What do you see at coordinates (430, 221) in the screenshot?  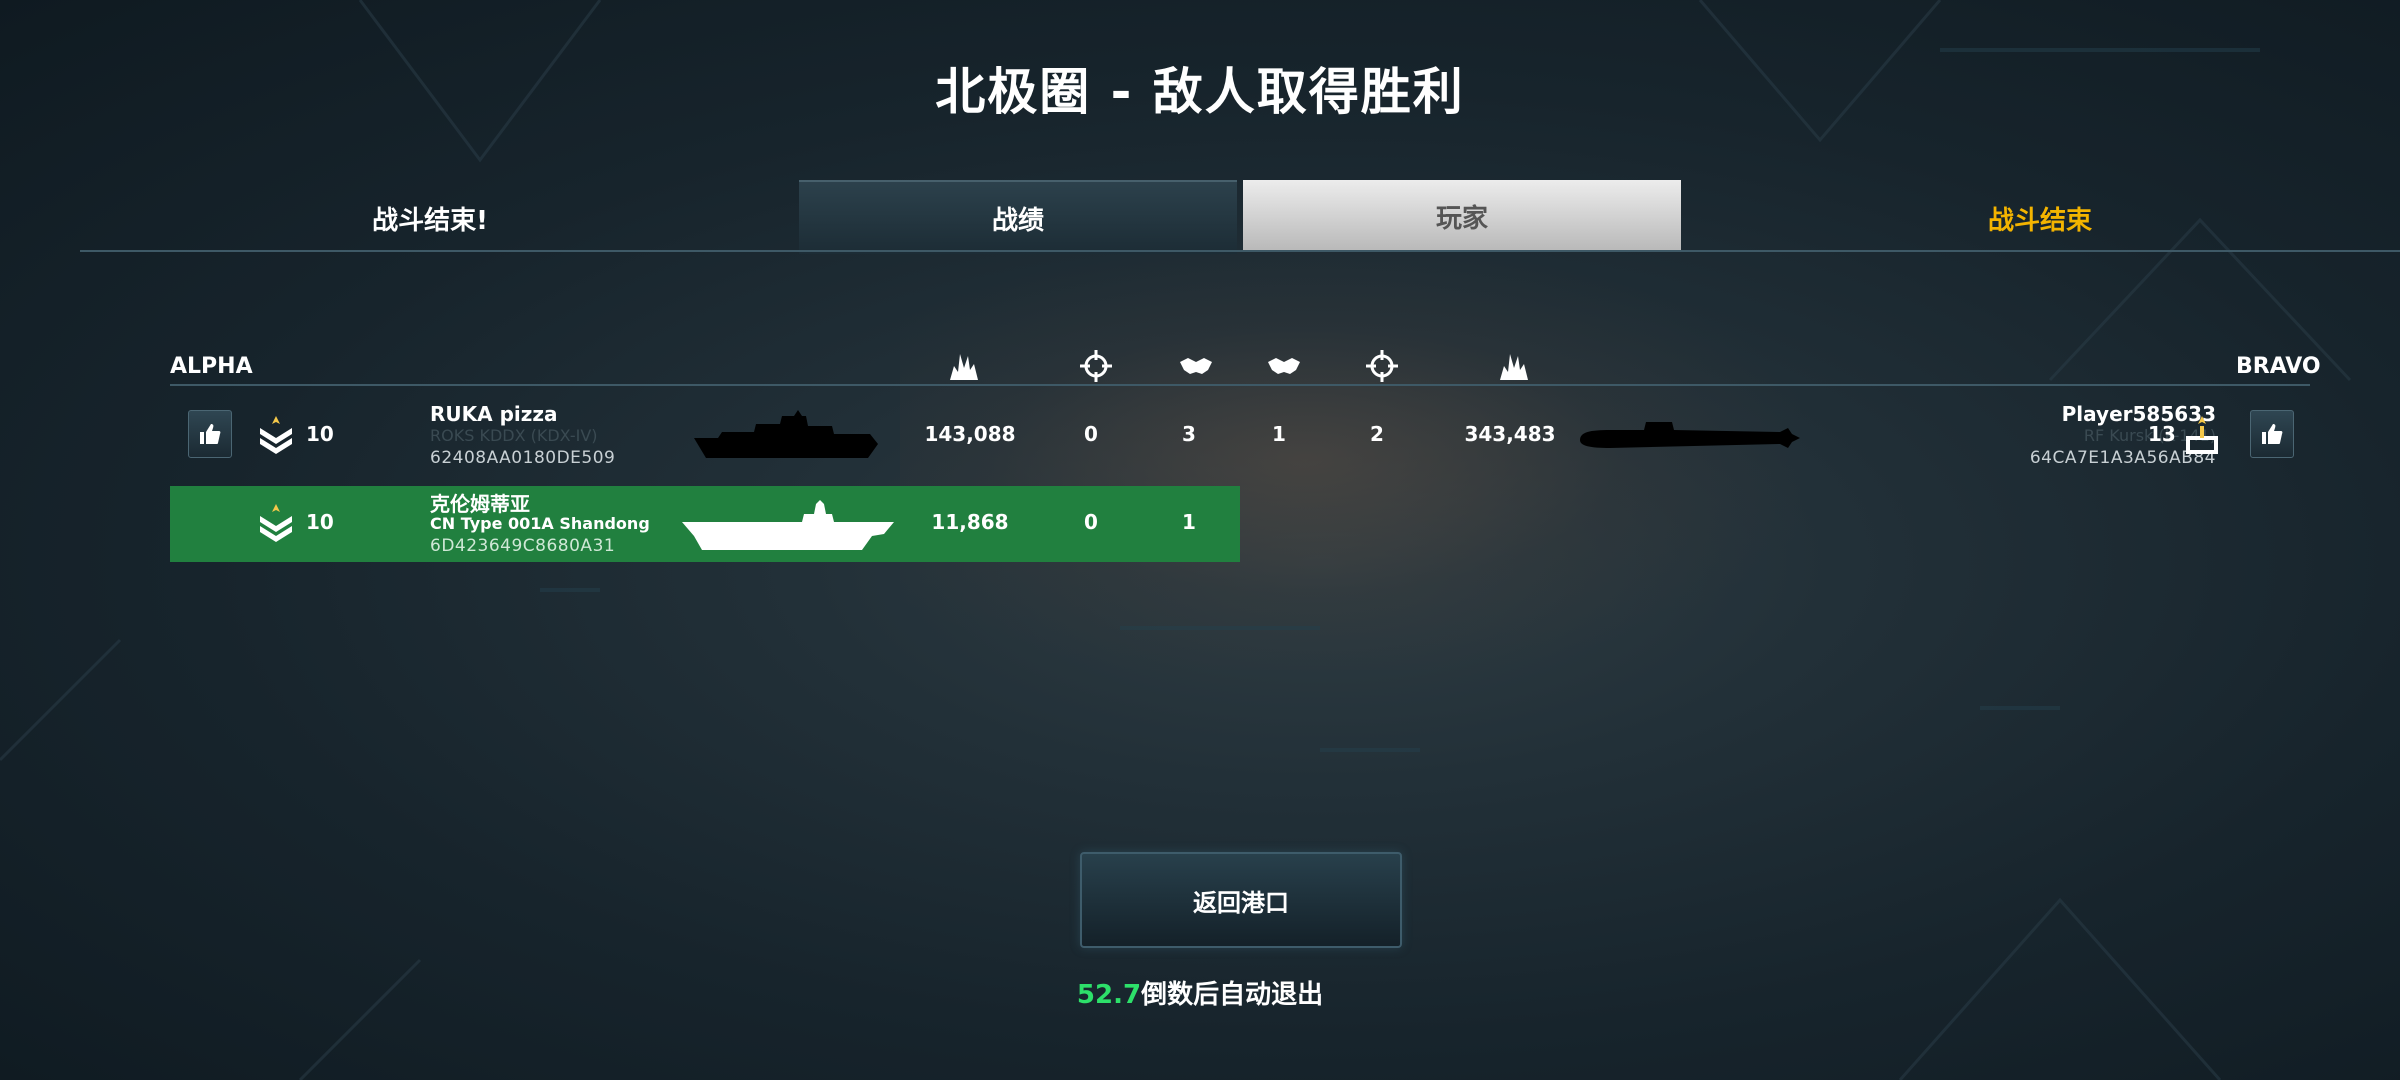 I see `battle-over-label: 战斗结束!` at bounding box center [430, 221].